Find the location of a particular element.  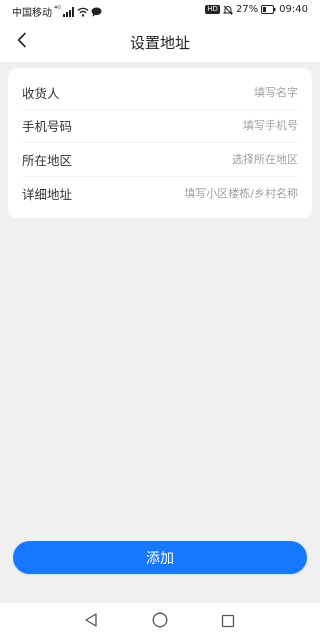

form-row-address: 详细地址 is located at coordinates (160, 193).